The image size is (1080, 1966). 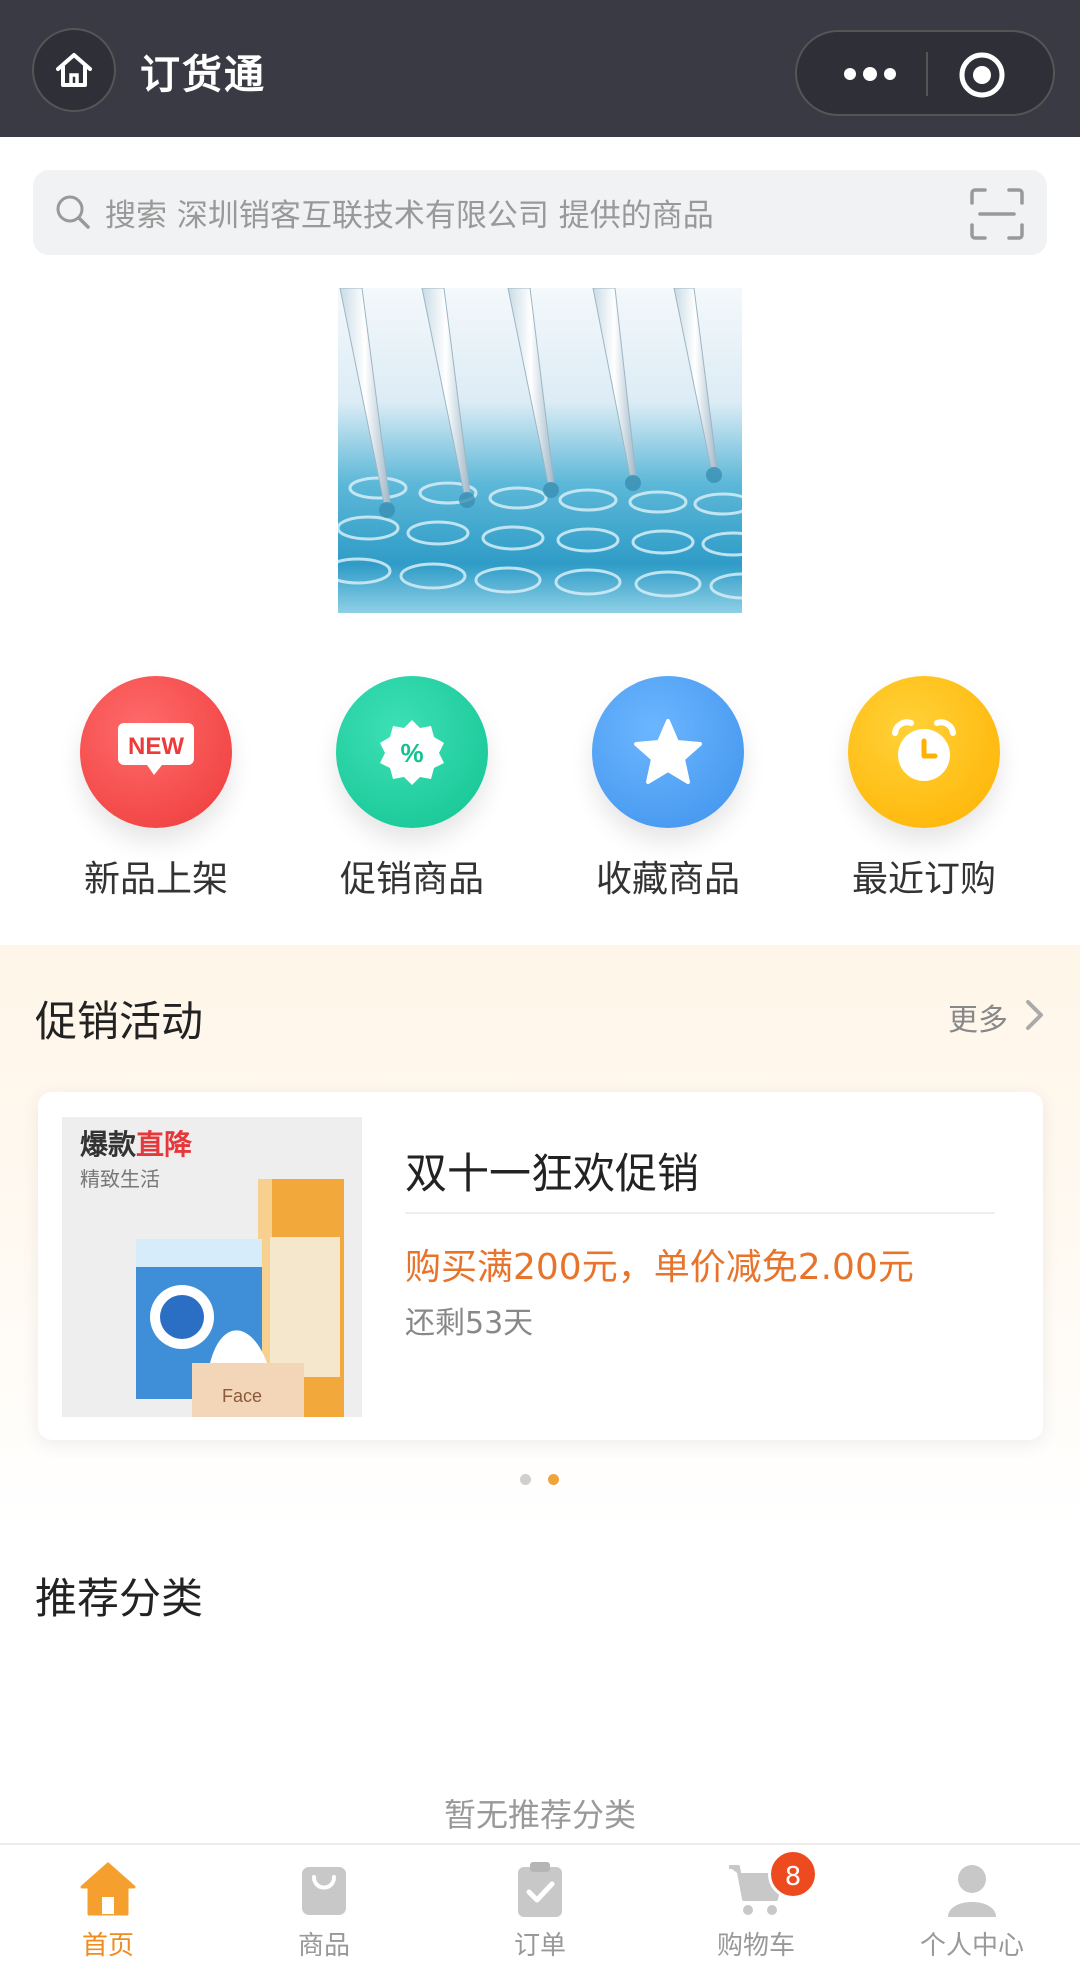 I want to click on close-program-button, so click(x=982, y=75).